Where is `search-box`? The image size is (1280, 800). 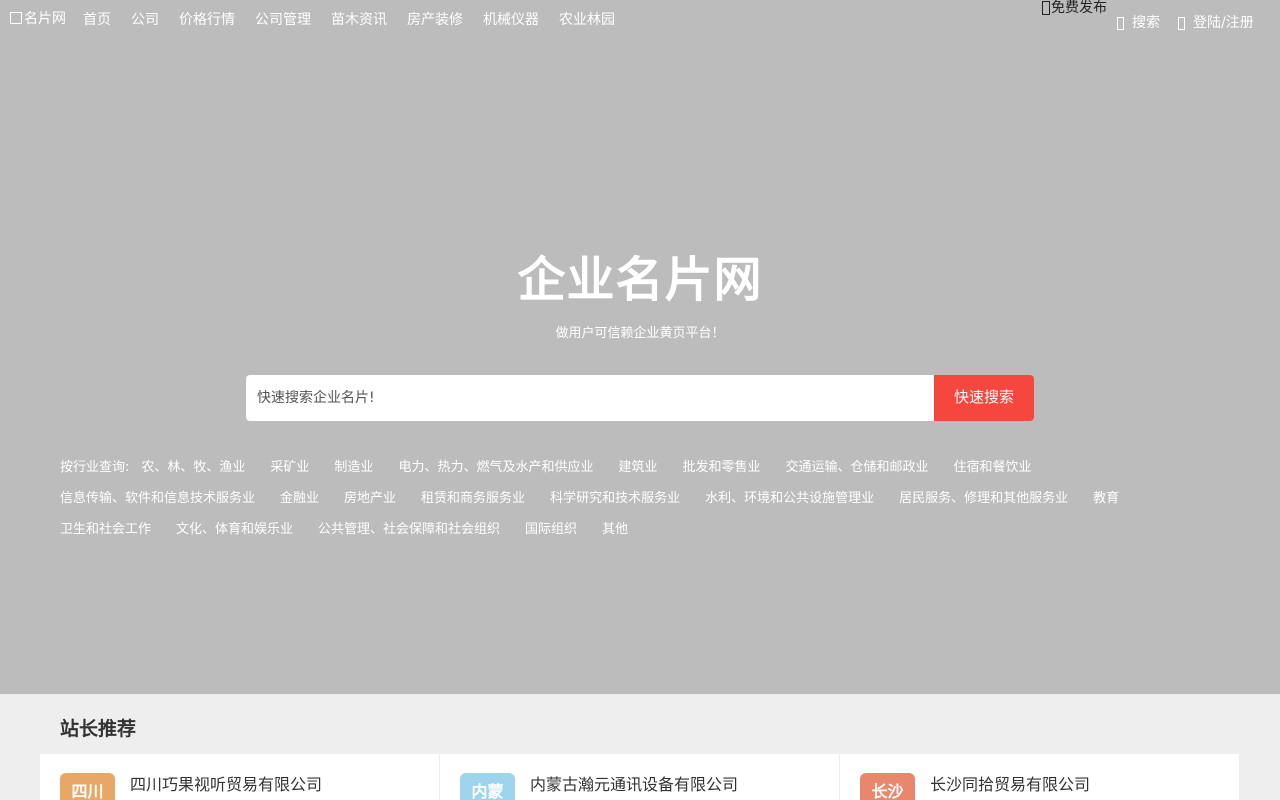 search-box is located at coordinates (590, 398).